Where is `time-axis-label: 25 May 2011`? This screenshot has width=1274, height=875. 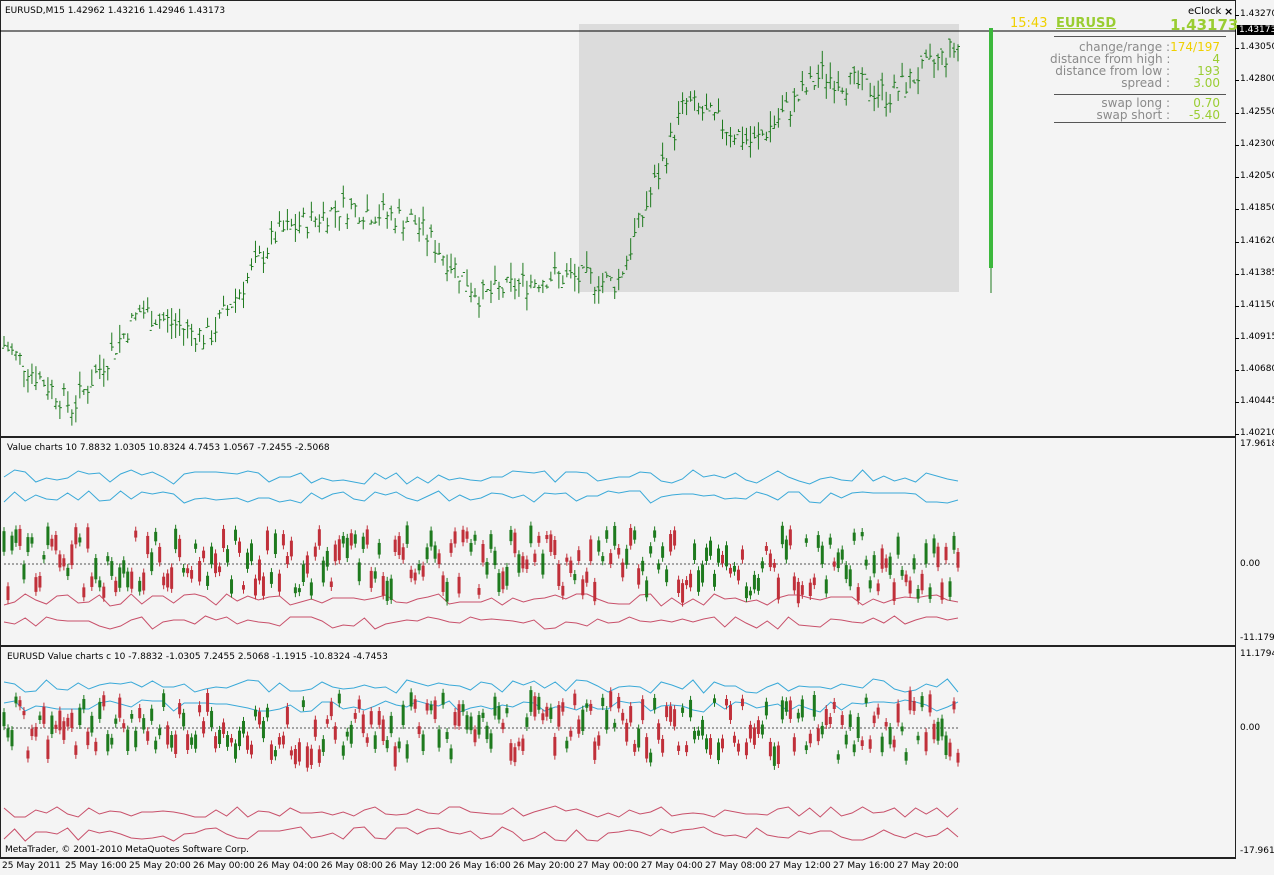
time-axis-label: 25 May 2011 is located at coordinates (31, 866).